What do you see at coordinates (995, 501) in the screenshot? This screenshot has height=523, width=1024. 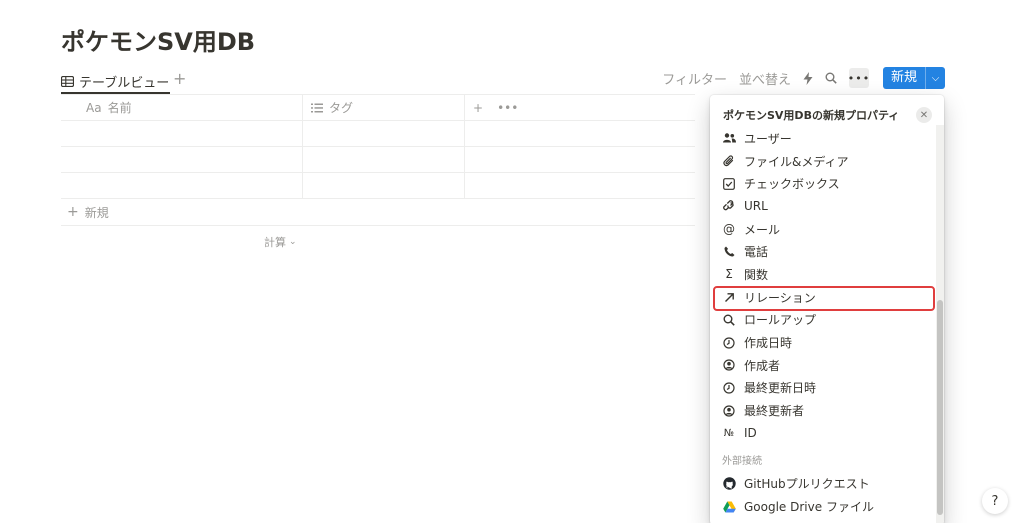 I see `help-button: ?` at bounding box center [995, 501].